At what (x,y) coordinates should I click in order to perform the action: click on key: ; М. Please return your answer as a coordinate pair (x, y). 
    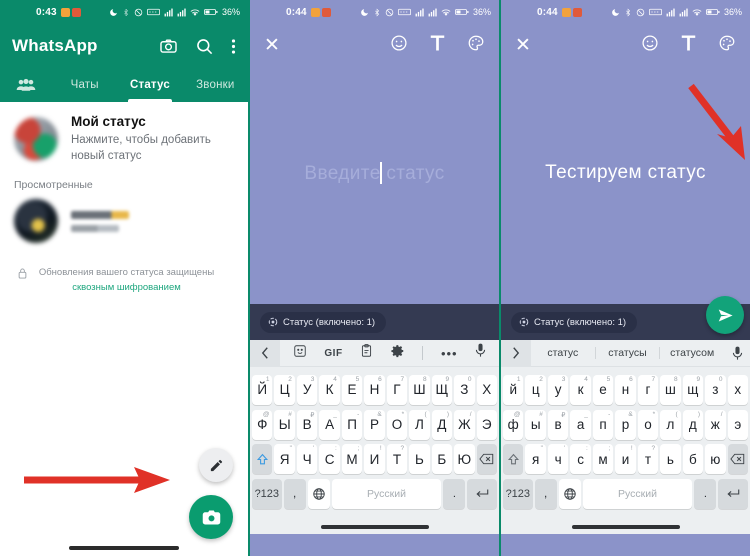
    Looking at the image, I should click on (352, 459).